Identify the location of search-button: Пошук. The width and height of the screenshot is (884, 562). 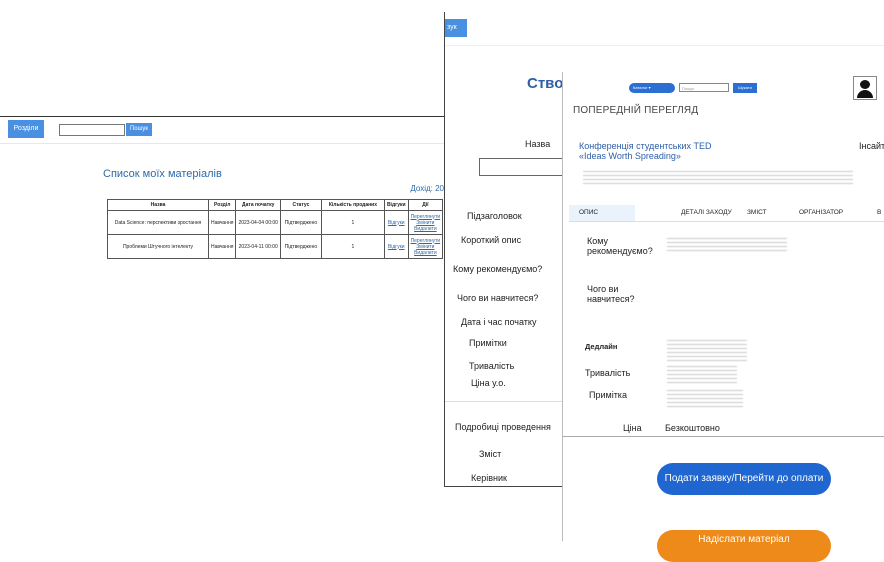
(139, 129).